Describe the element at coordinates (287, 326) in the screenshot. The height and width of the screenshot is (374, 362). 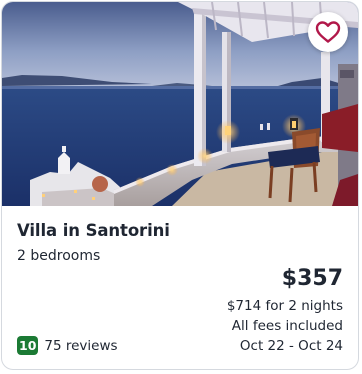
I see `fees-note: All fees included` at that location.